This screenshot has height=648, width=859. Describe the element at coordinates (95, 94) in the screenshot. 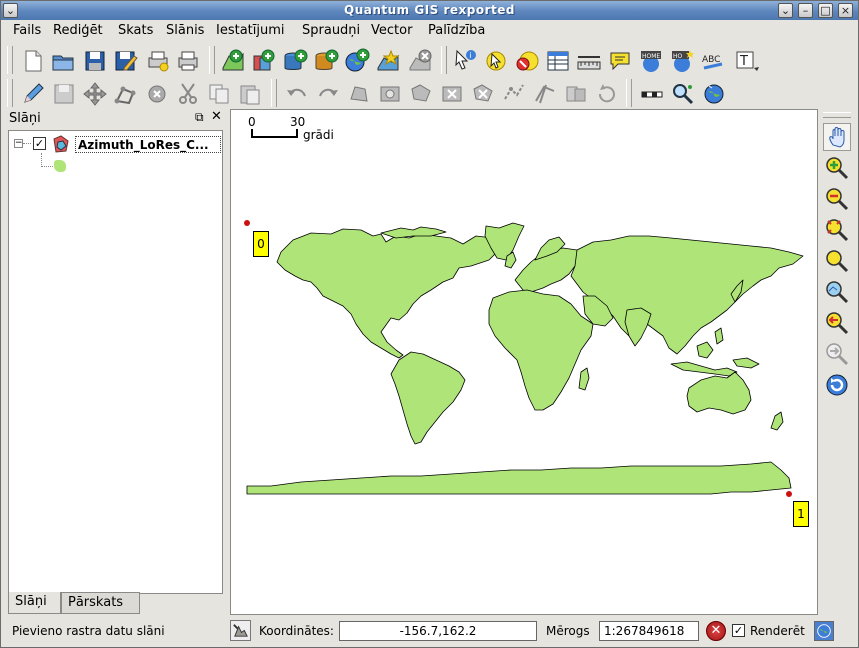

I see `move-feature-icon` at that location.